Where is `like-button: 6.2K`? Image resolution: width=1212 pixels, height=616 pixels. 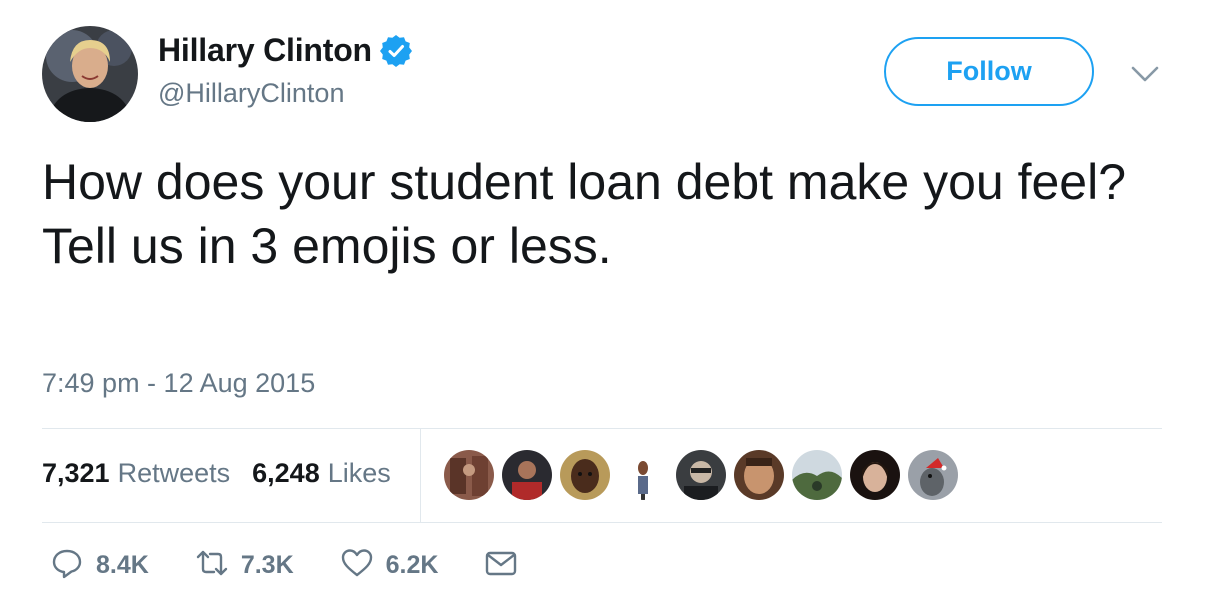
like-button: 6.2K is located at coordinates (389, 565).